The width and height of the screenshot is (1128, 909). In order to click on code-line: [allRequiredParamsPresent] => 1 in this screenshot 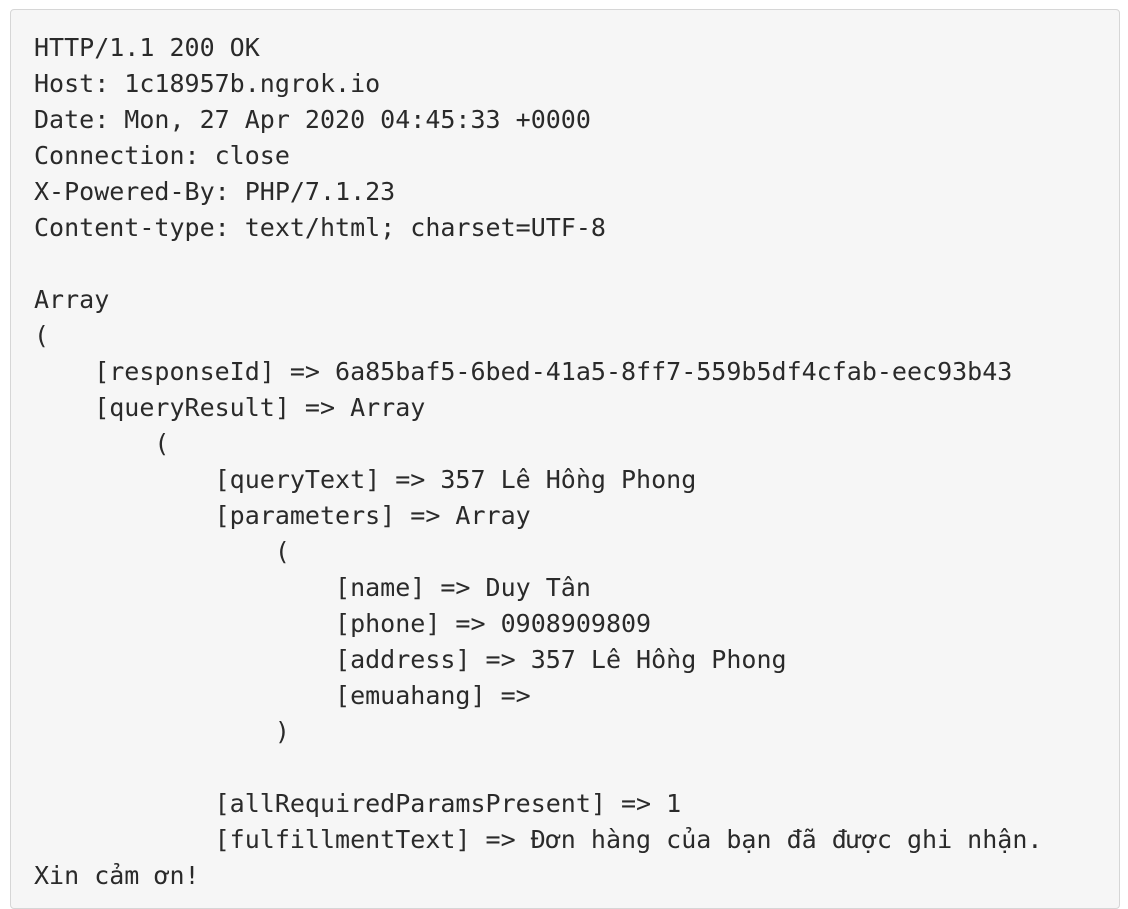, I will do `click(358, 803)`.